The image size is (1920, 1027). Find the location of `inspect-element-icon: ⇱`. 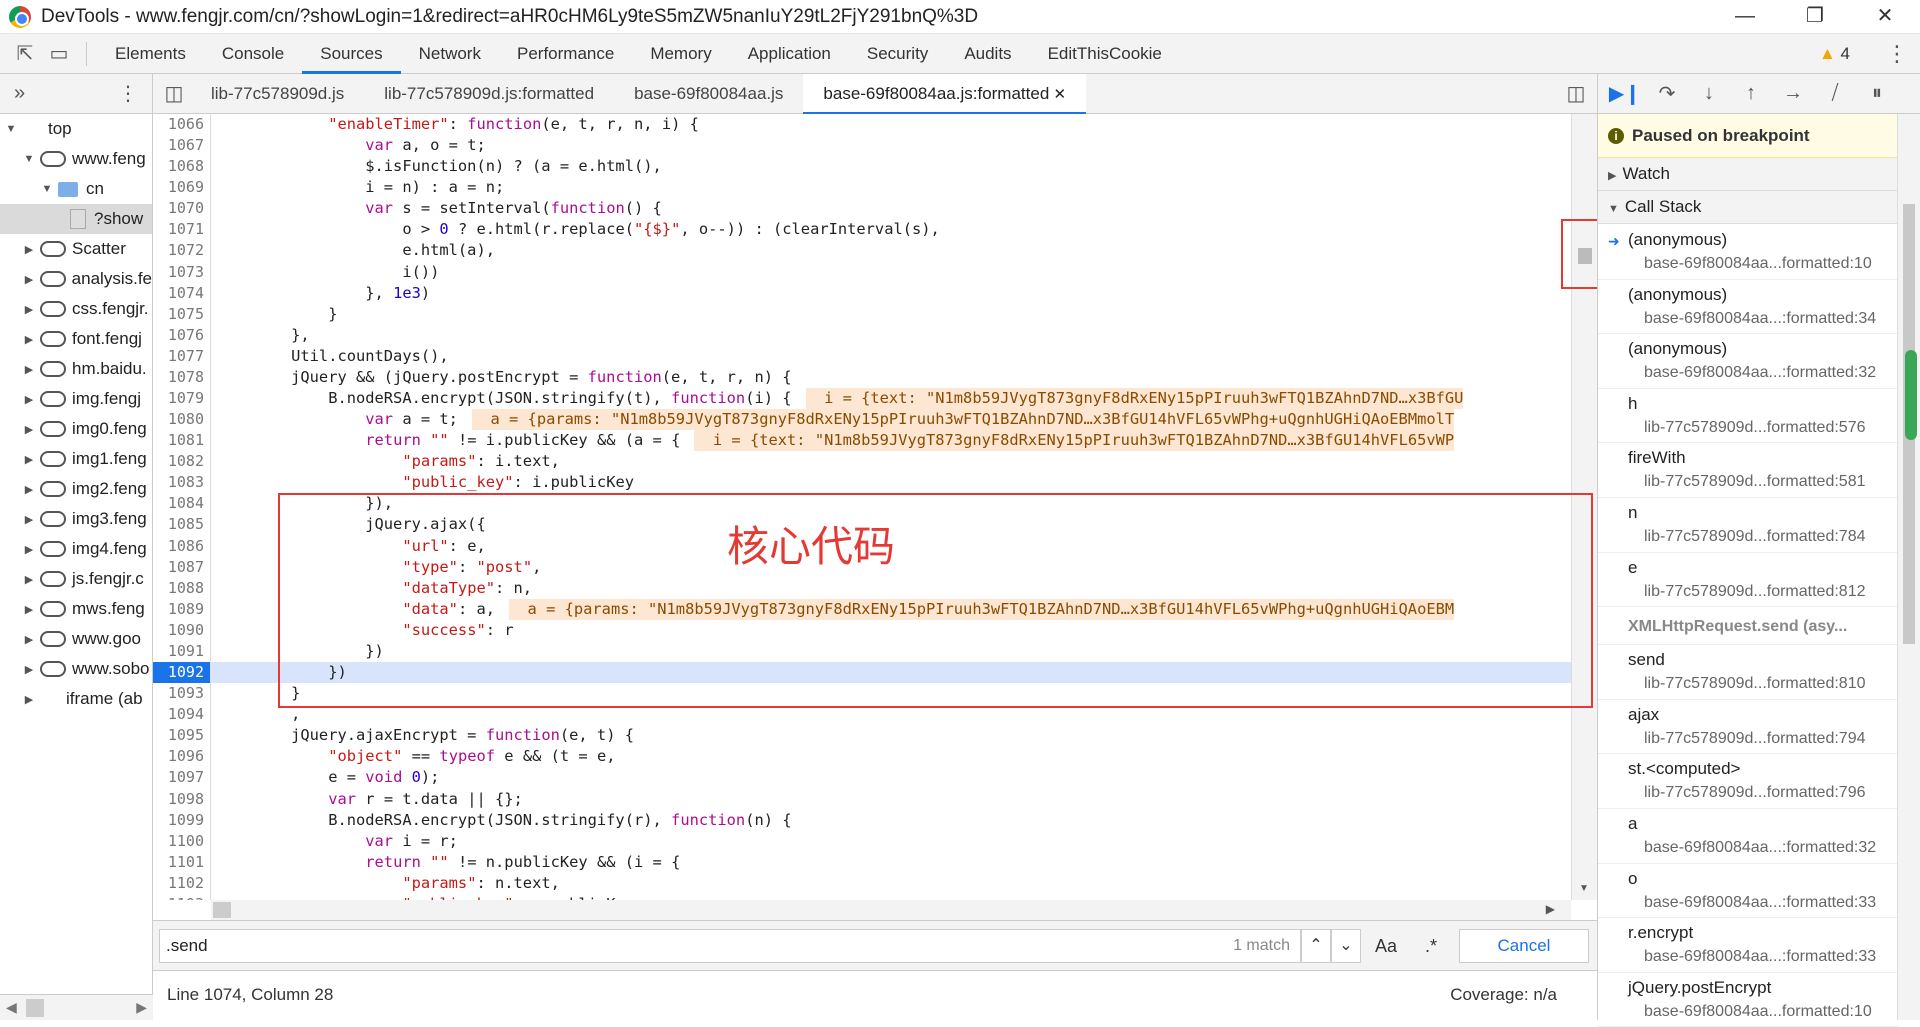

inspect-element-icon: ⇱ is located at coordinates (25, 54).